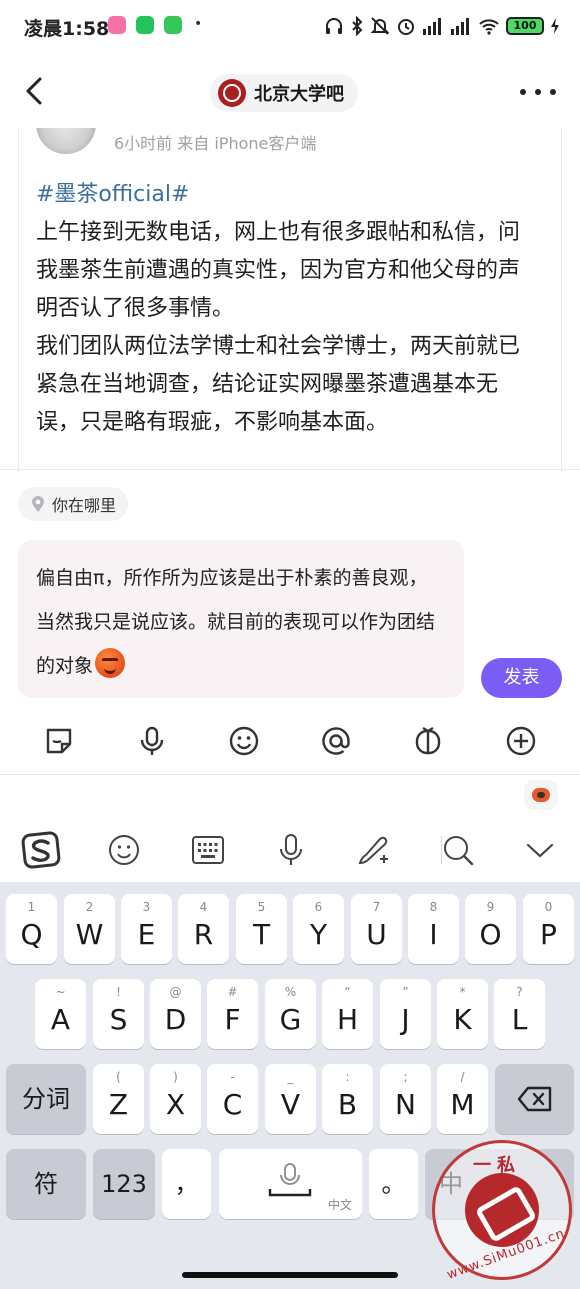  I want to click on key-label: G, so click(290, 1019).